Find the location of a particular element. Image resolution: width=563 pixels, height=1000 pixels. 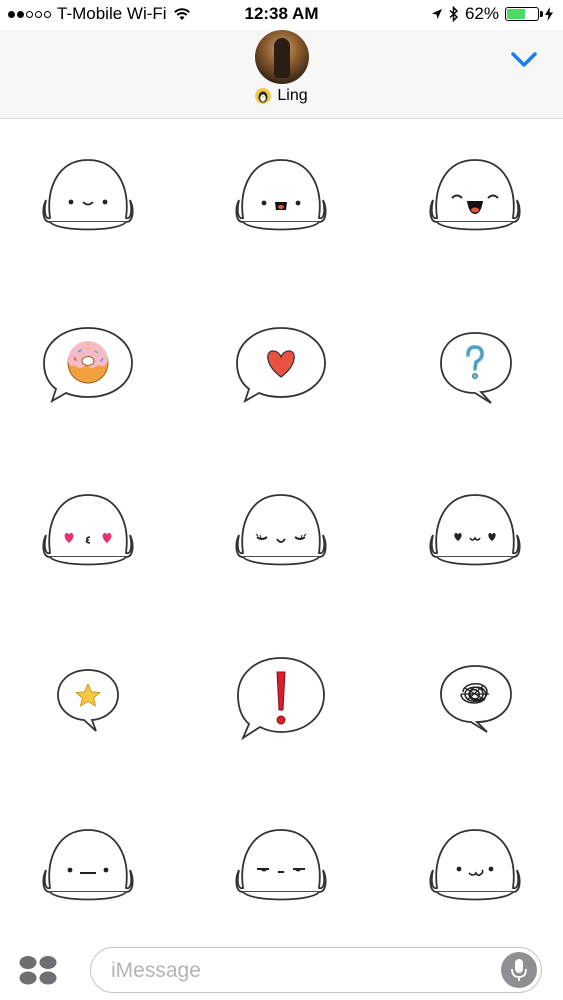

status-right: 62% is located at coordinates (492, 14).